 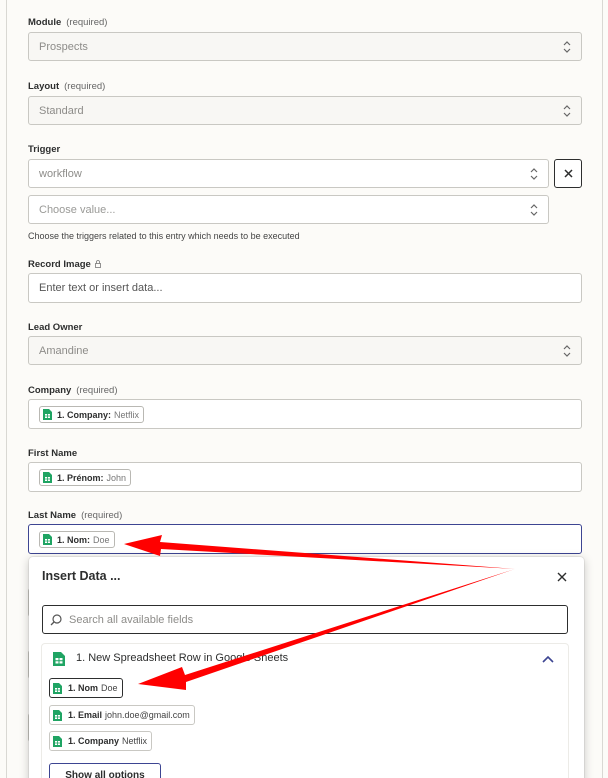 What do you see at coordinates (44, 149) in the screenshot?
I see `trigger-label: Trigger` at bounding box center [44, 149].